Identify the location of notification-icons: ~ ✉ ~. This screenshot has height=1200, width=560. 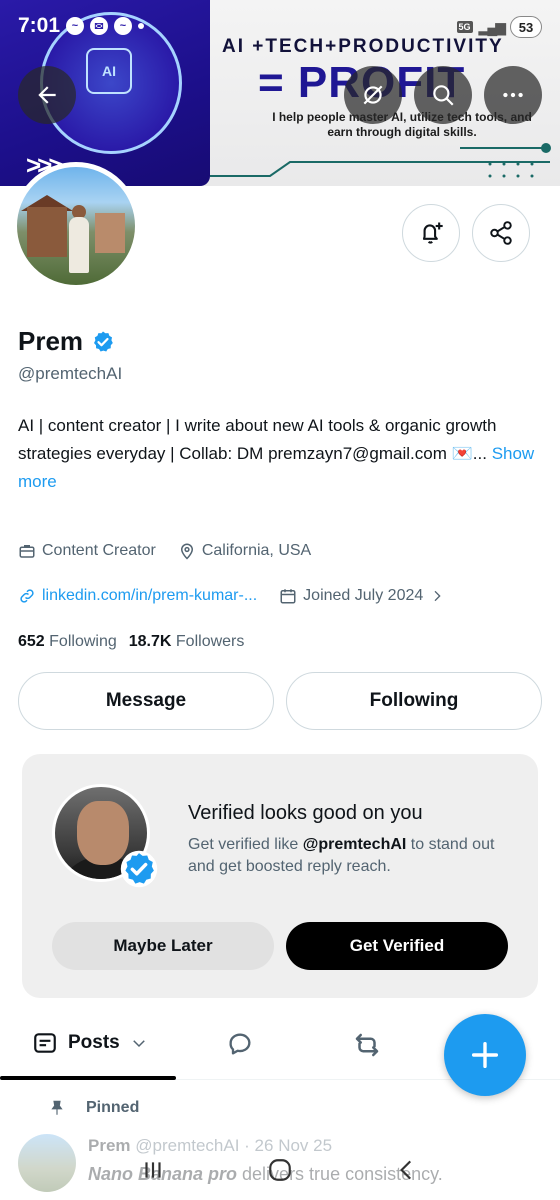
(105, 26).